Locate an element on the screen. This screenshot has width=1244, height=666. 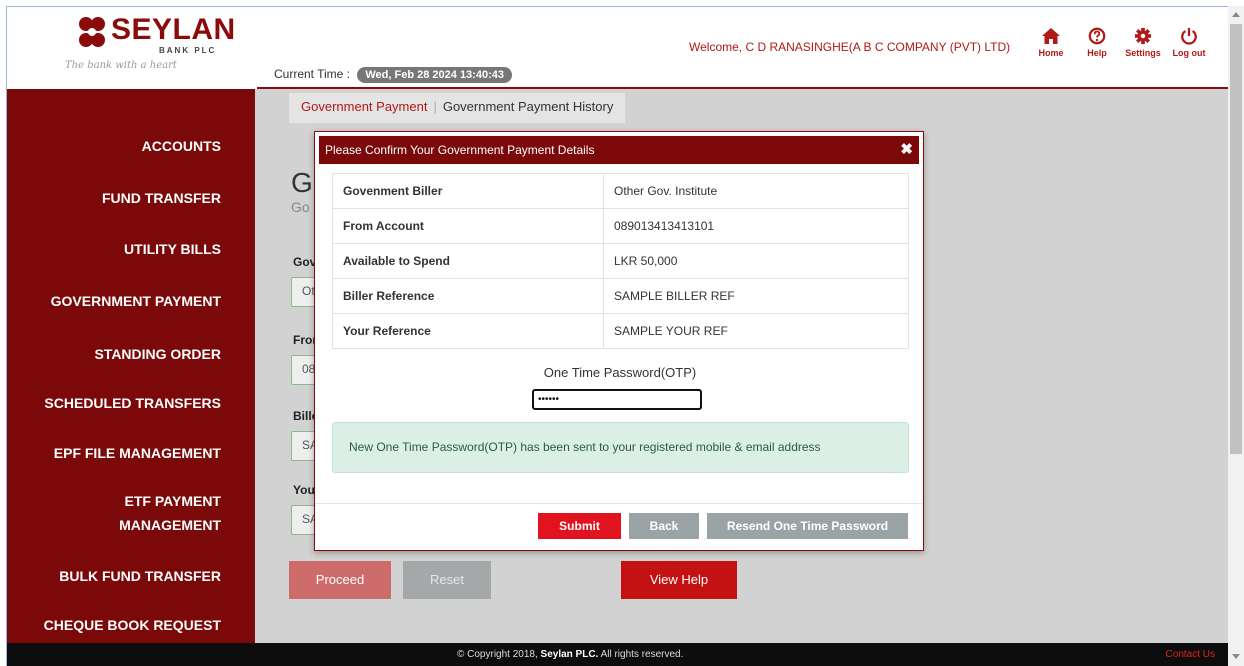
sidebar-item-epf-file-management: EPF FILE MANAGEMENT is located at coordinates (116, 453).